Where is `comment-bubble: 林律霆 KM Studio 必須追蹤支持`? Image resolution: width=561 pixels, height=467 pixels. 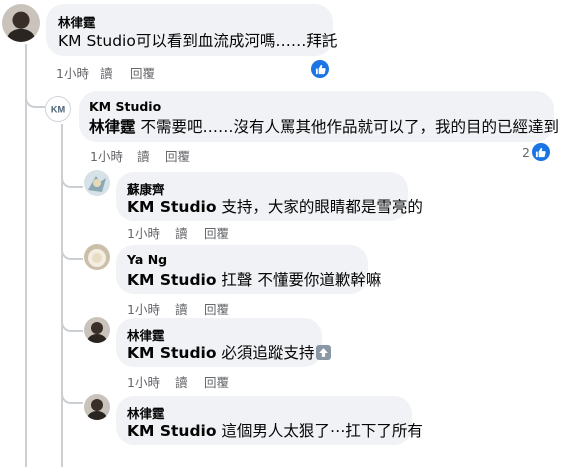
comment-bubble: 林律霆 KM Studio 必須追蹤支持 is located at coordinates (224, 342).